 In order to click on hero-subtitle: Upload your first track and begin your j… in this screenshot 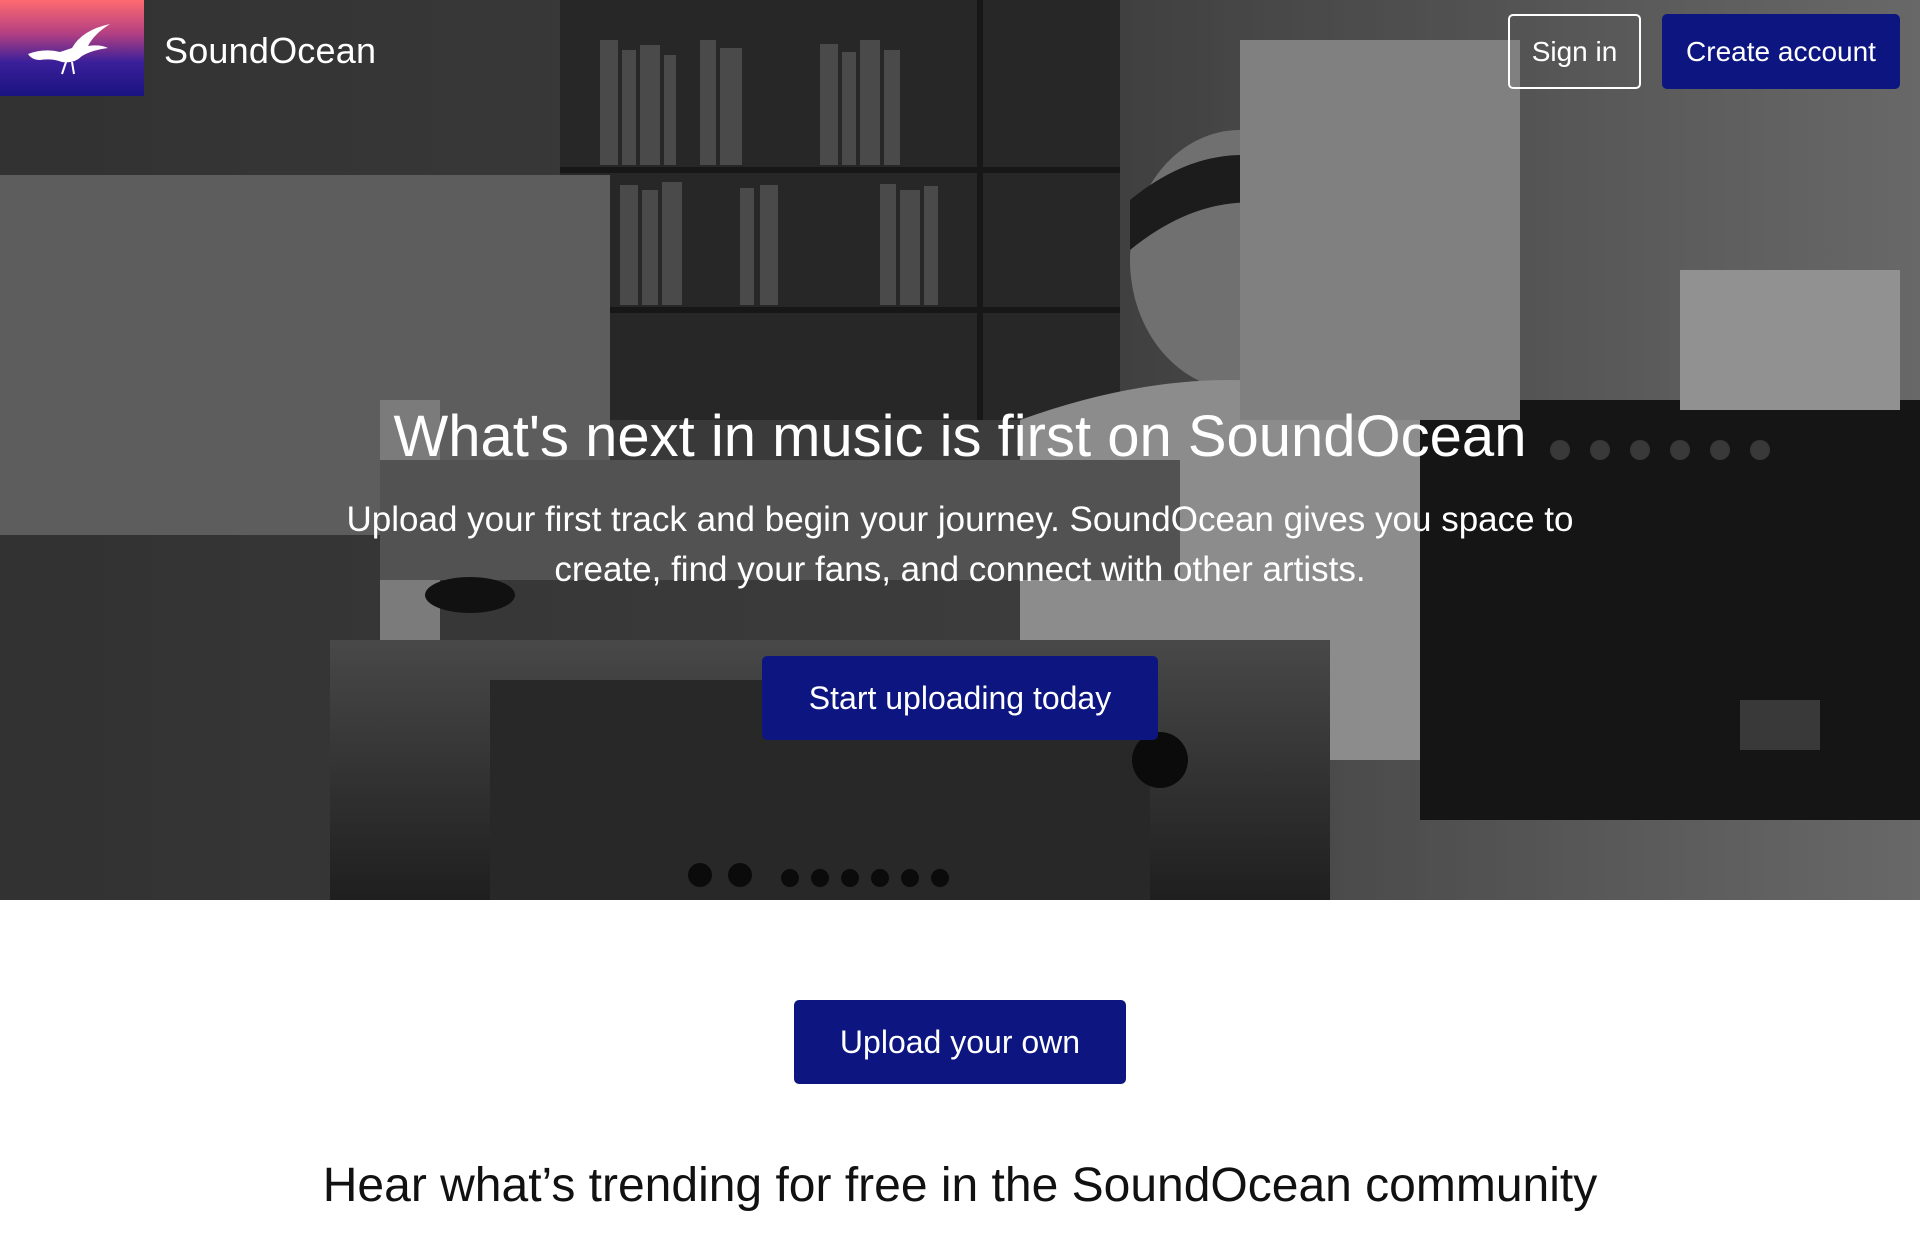, I will do `click(960, 544)`.